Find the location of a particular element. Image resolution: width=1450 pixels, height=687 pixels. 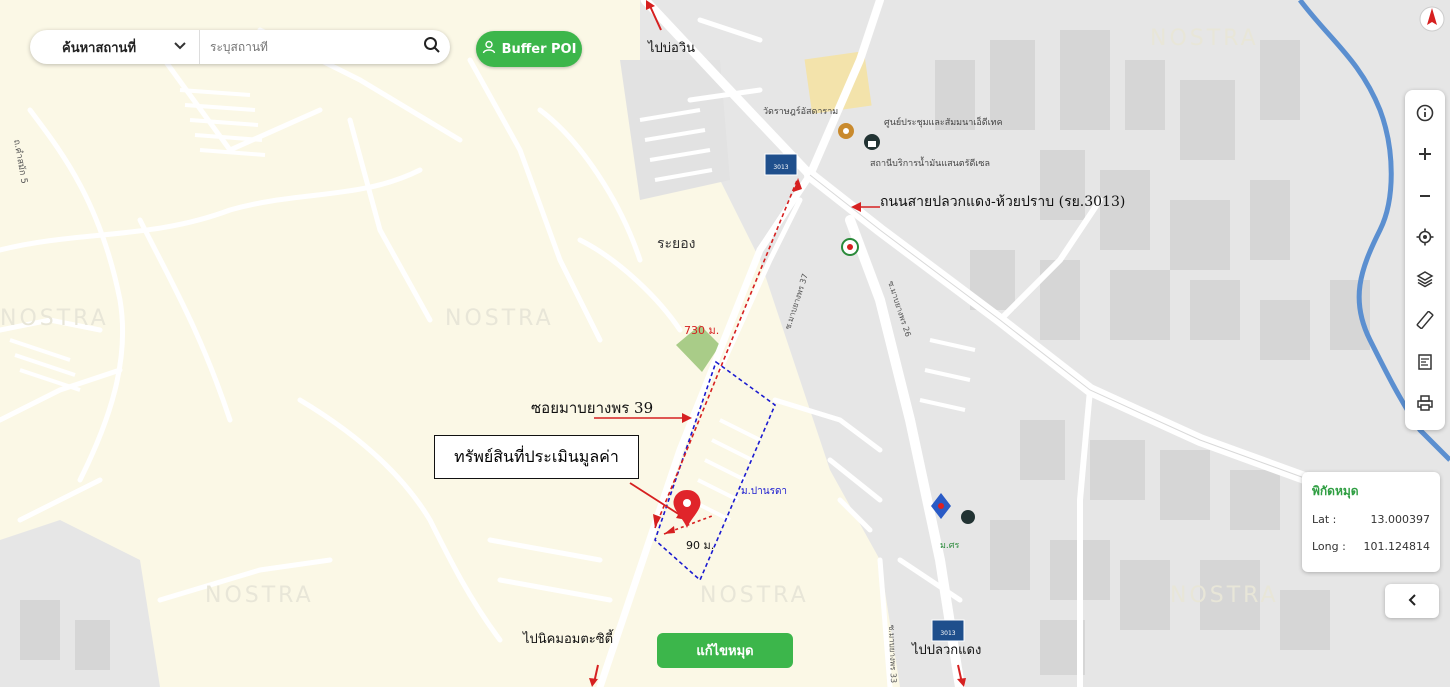

label-to-pluakdaeng: ไปปลวกแดง is located at coordinates (947, 650).